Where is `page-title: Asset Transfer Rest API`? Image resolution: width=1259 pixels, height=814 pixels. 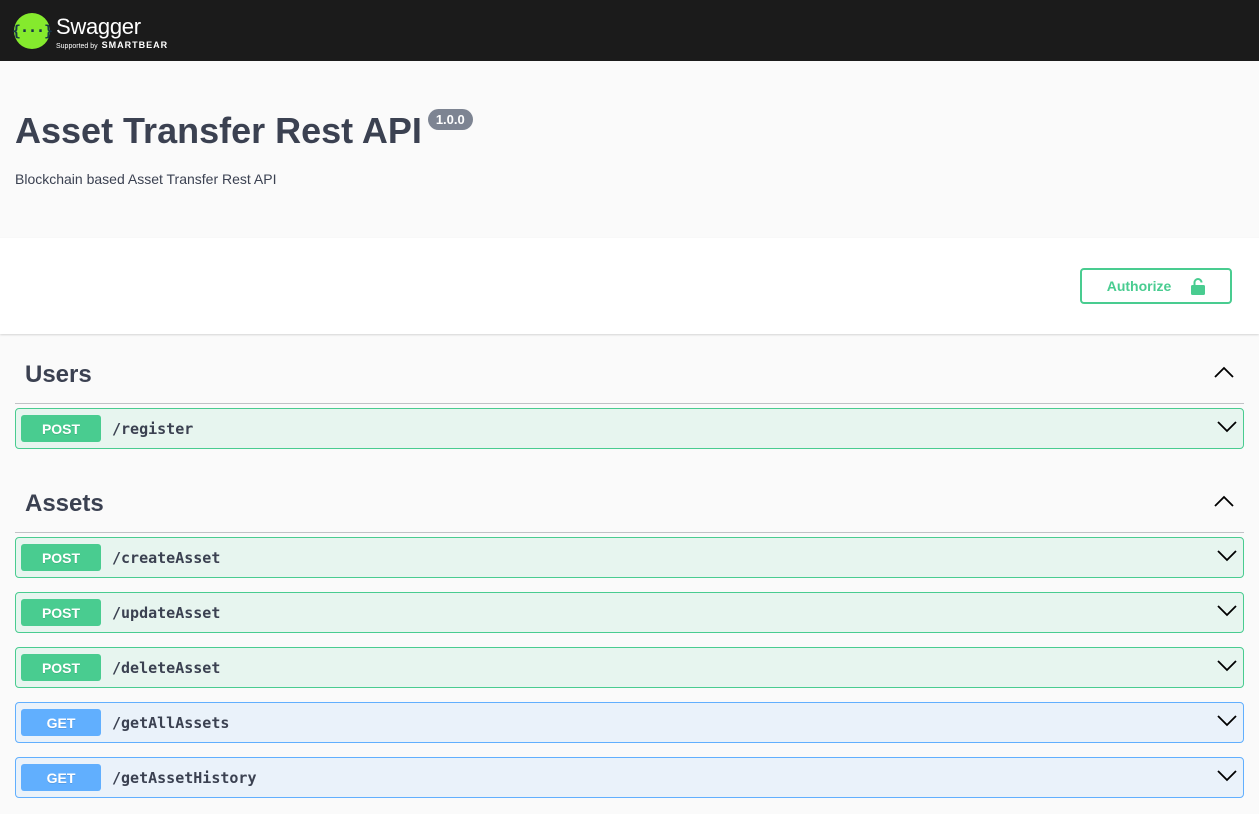 page-title: Asset Transfer Rest API is located at coordinates (218, 130).